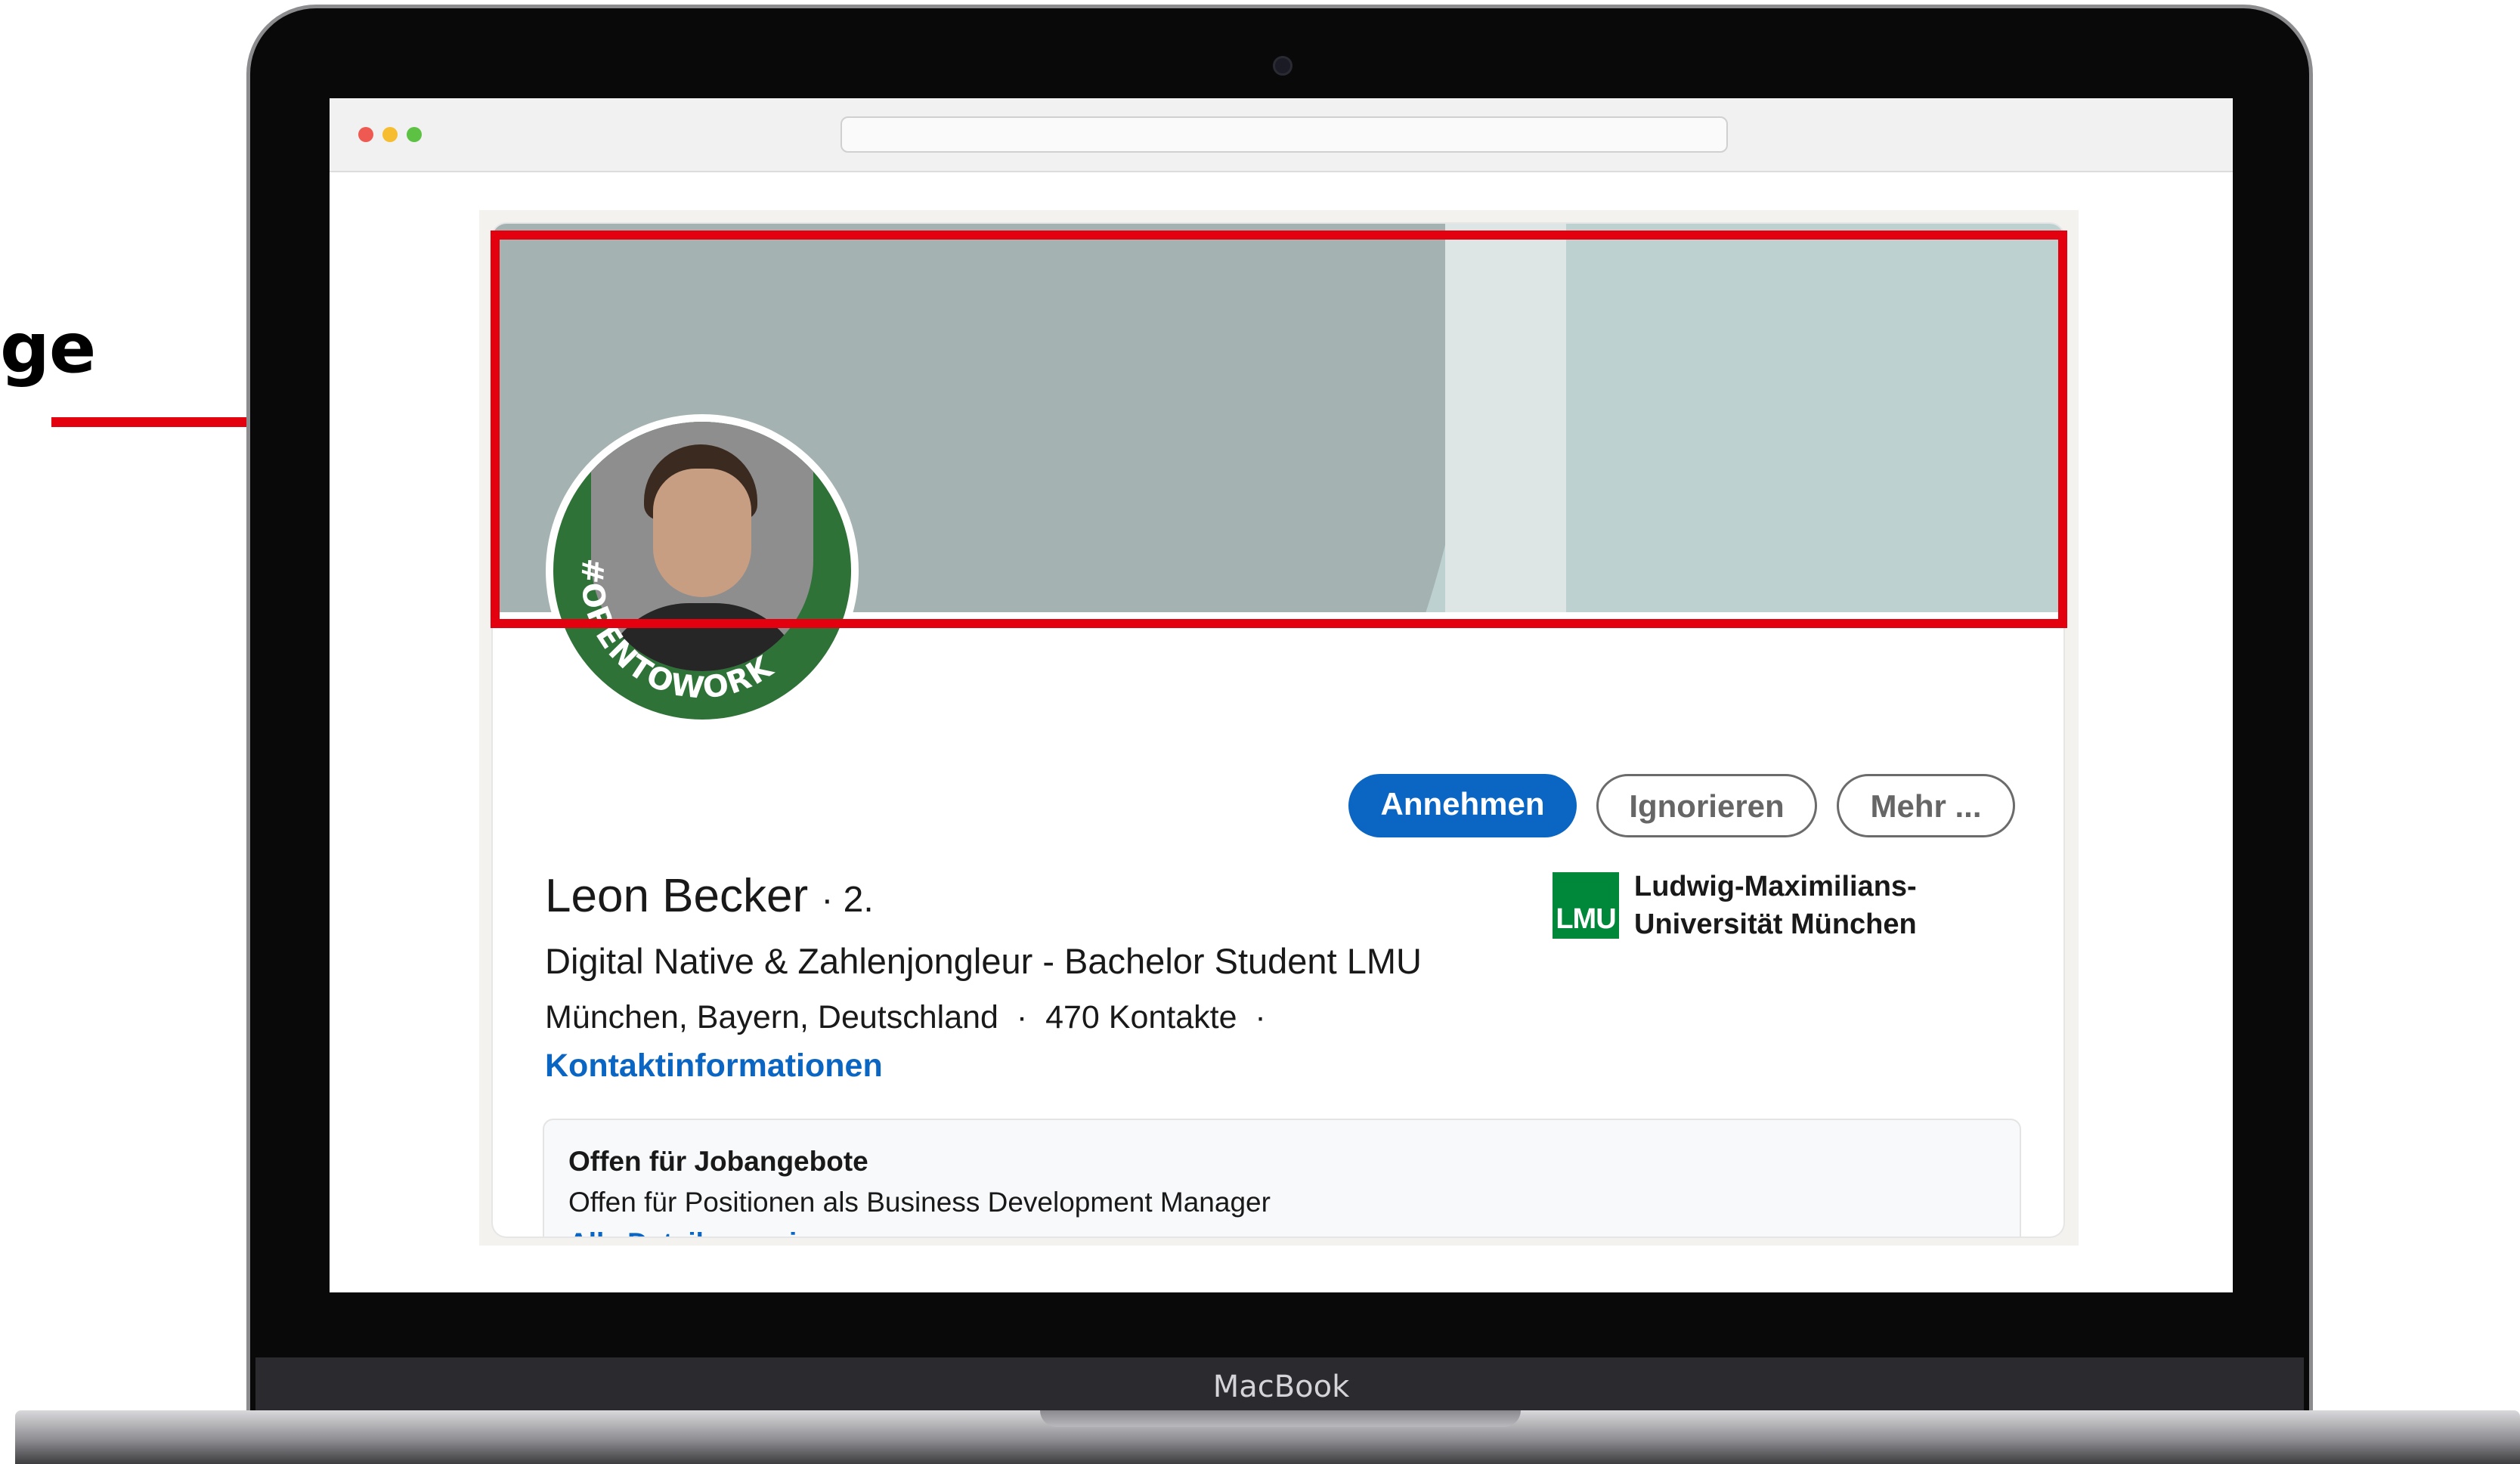 The height and width of the screenshot is (1464, 2520). Describe the element at coordinates (1586, 919) in the screenshot. I see `school-logo-text: LMU` at that location.